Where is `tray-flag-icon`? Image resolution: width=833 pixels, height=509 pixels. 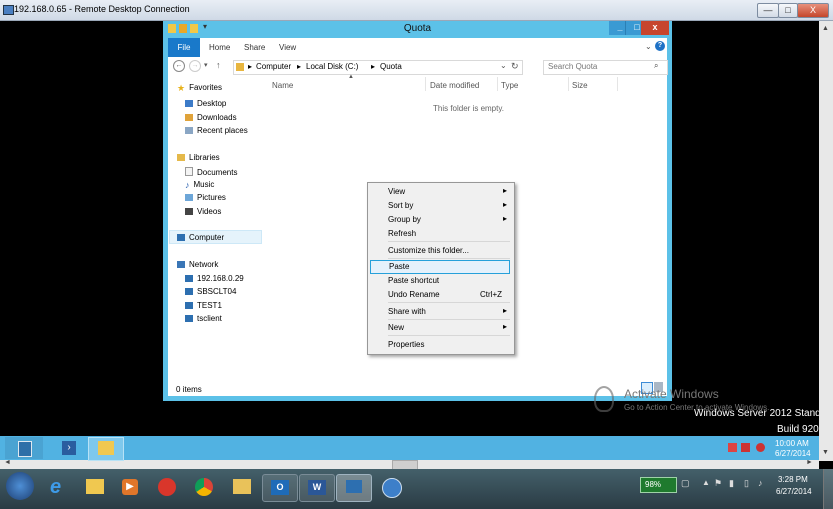 tray-flag-icon is located at coordinates (732, 447).